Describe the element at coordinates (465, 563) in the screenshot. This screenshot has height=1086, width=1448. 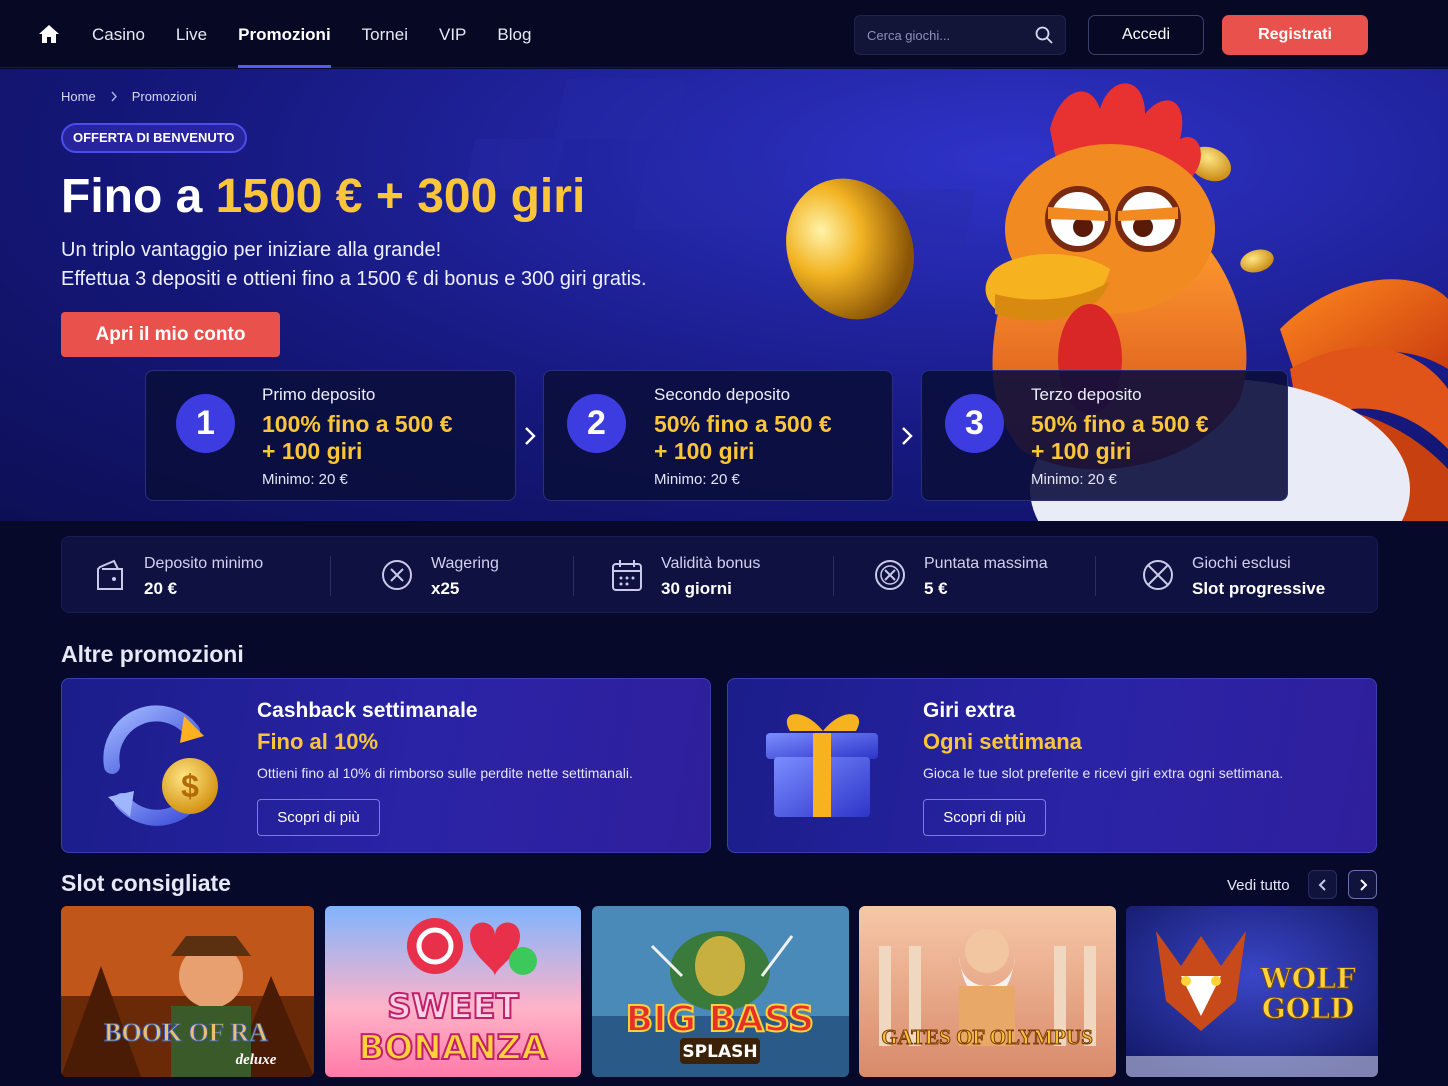
I see `terms-label: Wagering` at that location.